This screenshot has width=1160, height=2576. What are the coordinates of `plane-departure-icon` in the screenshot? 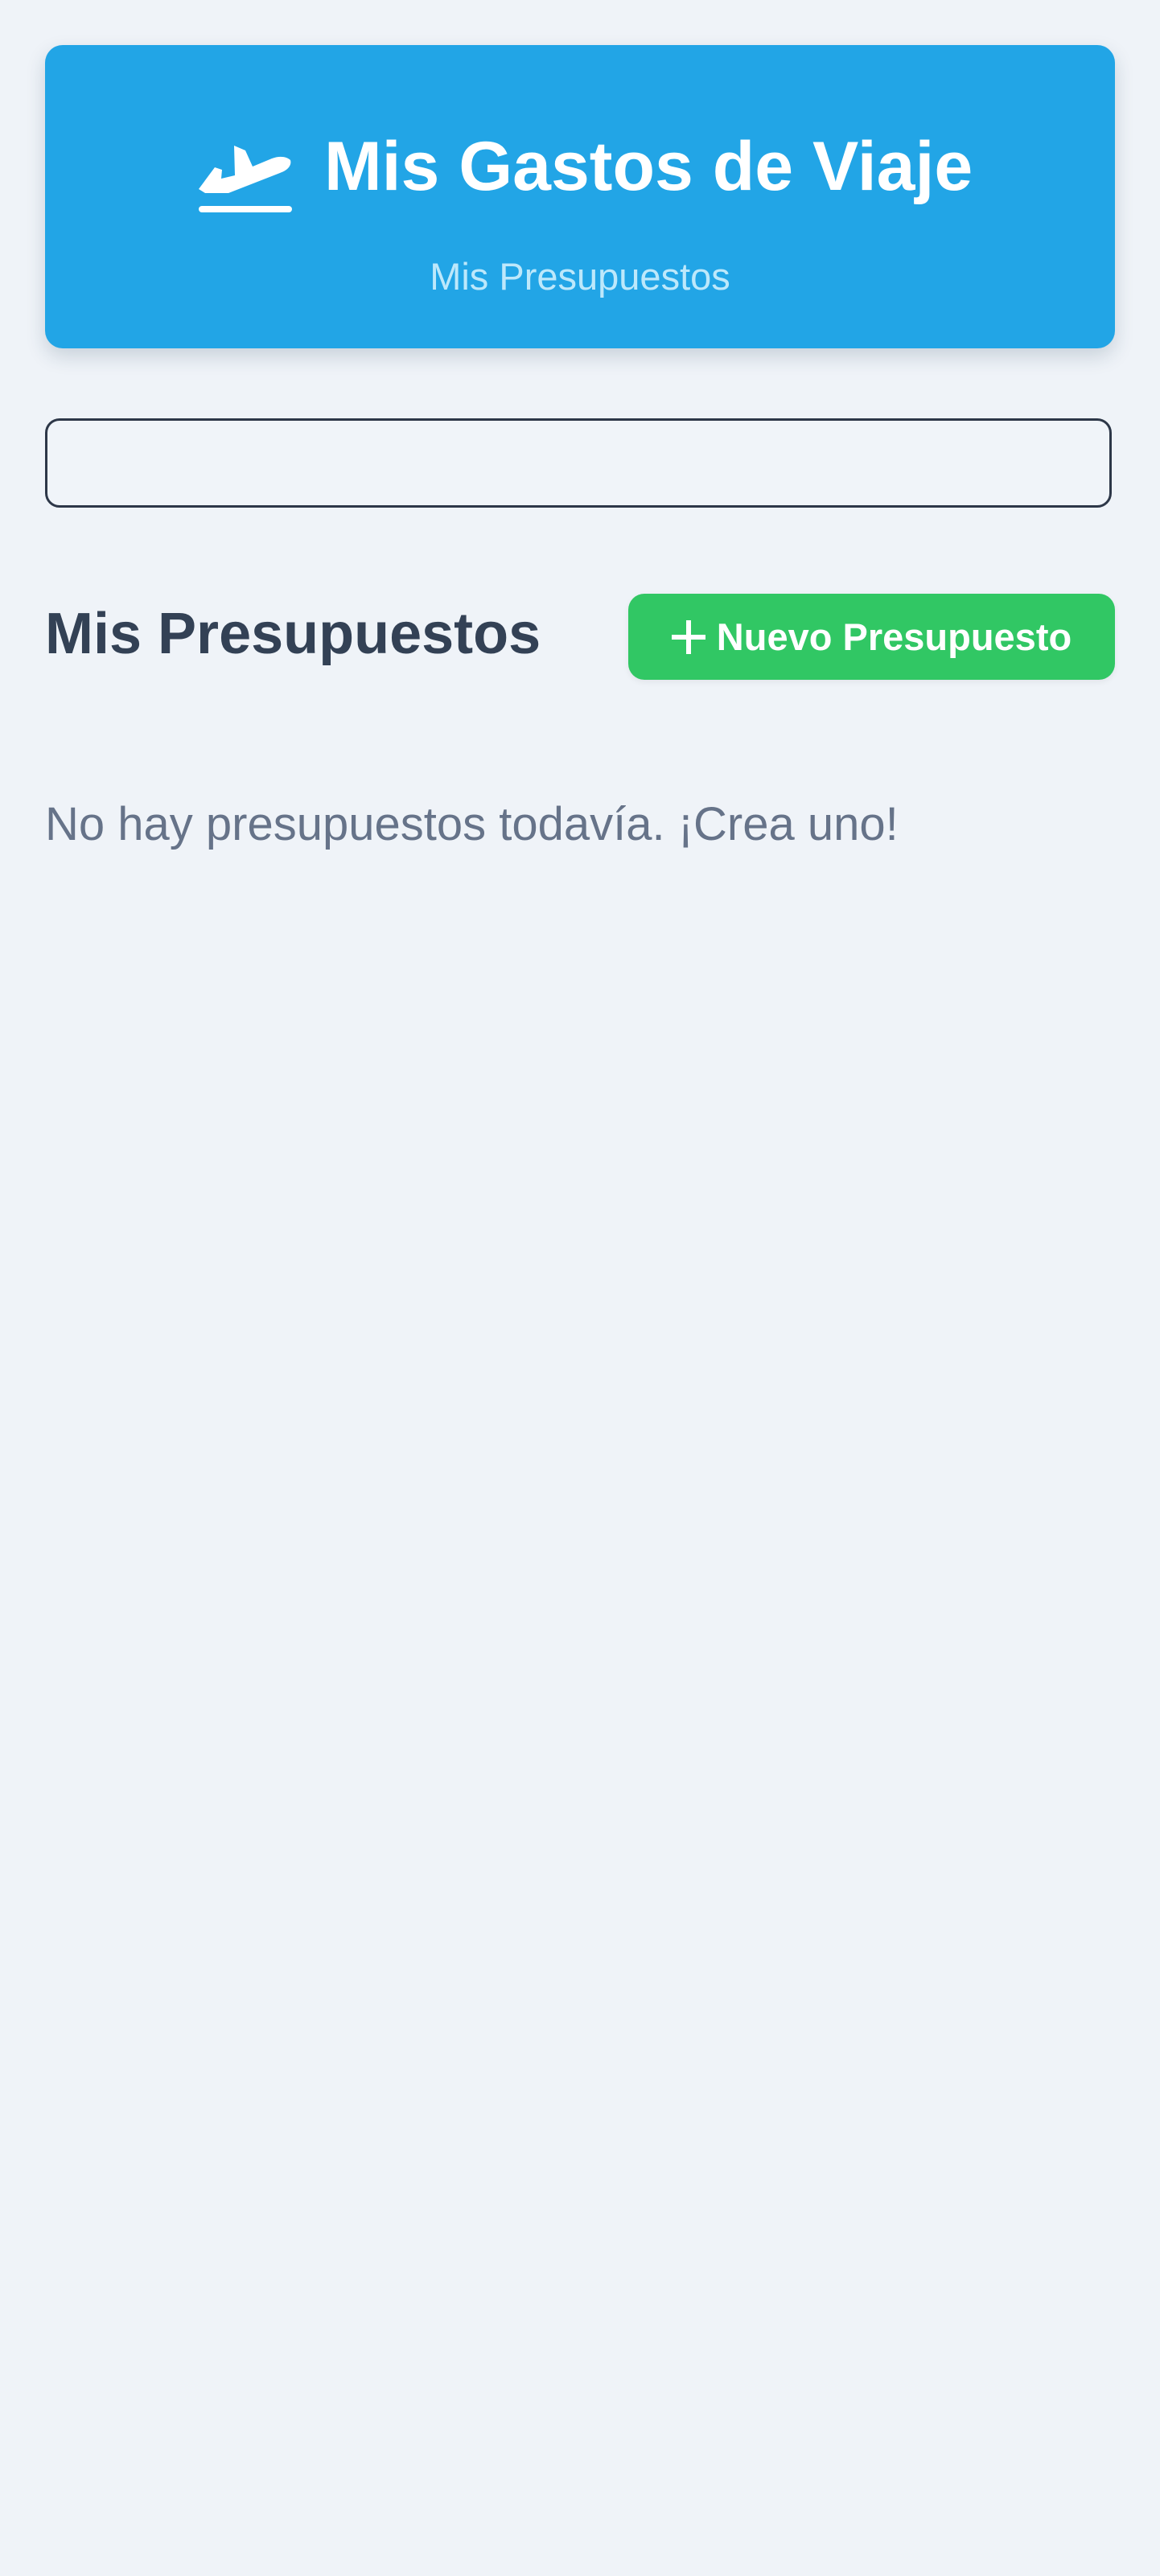 It's located at (245, 179).